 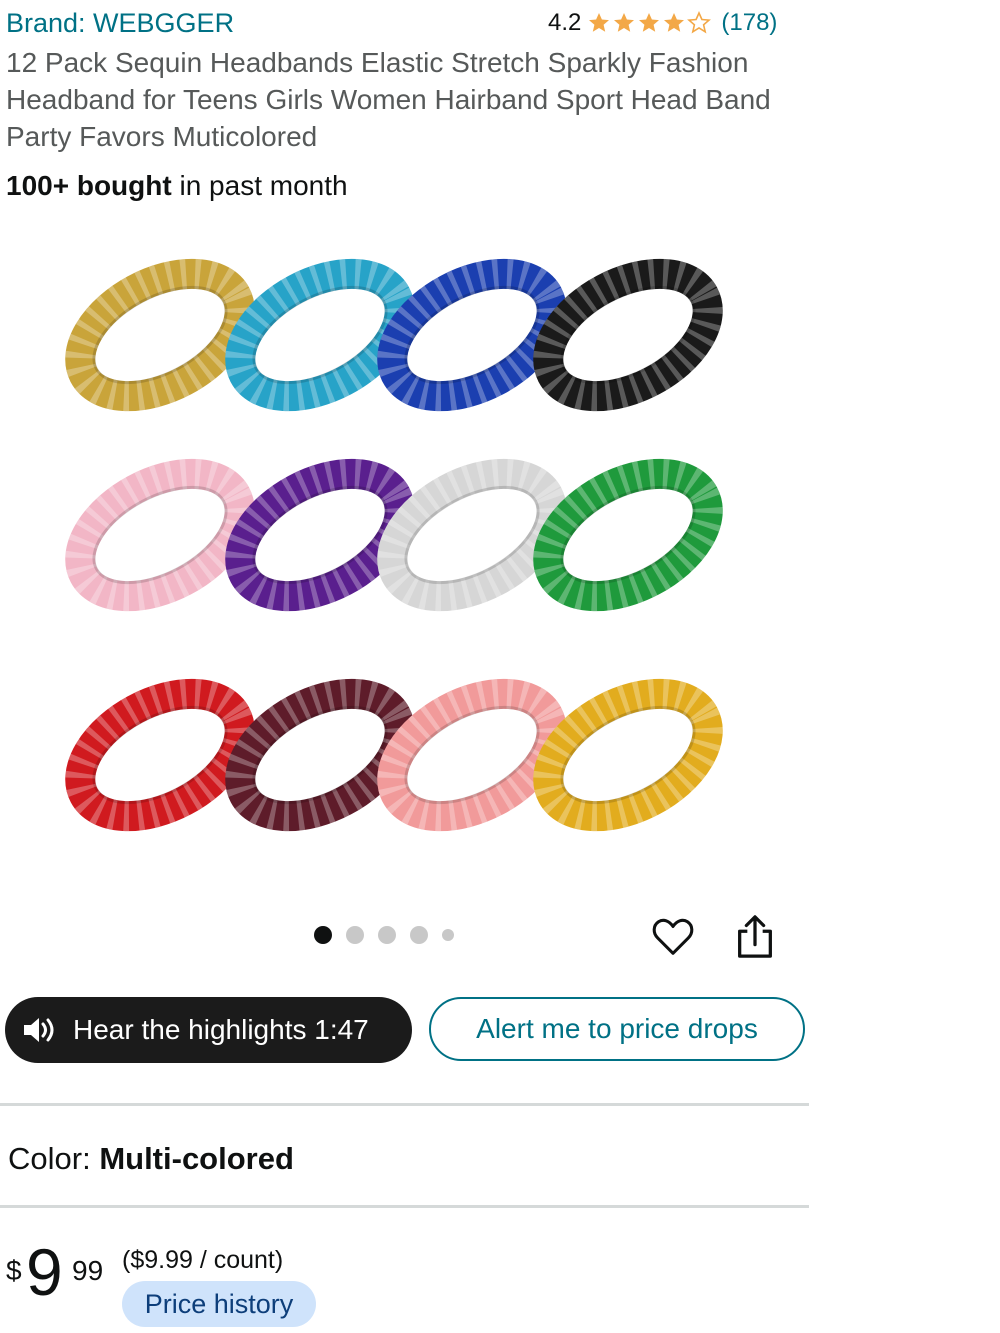 I want to click on hear-highlights-button: Hear the highlights 1:47, so click(x=208, y=1030).